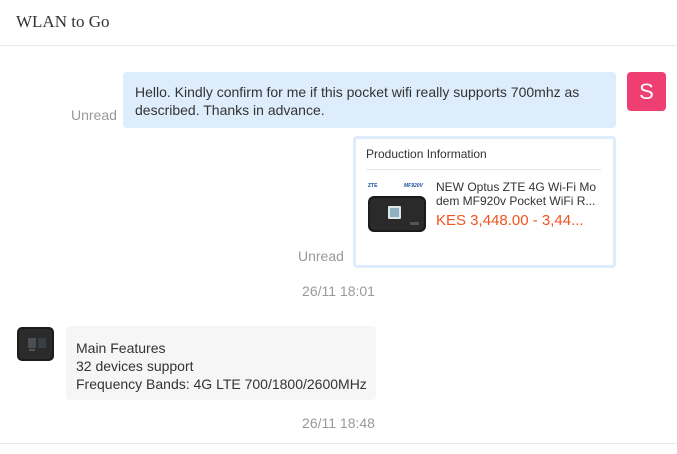  Describe the element at coordinates (414, 186) in the screenshot. I see `product-model-label: MF920V` at that location.